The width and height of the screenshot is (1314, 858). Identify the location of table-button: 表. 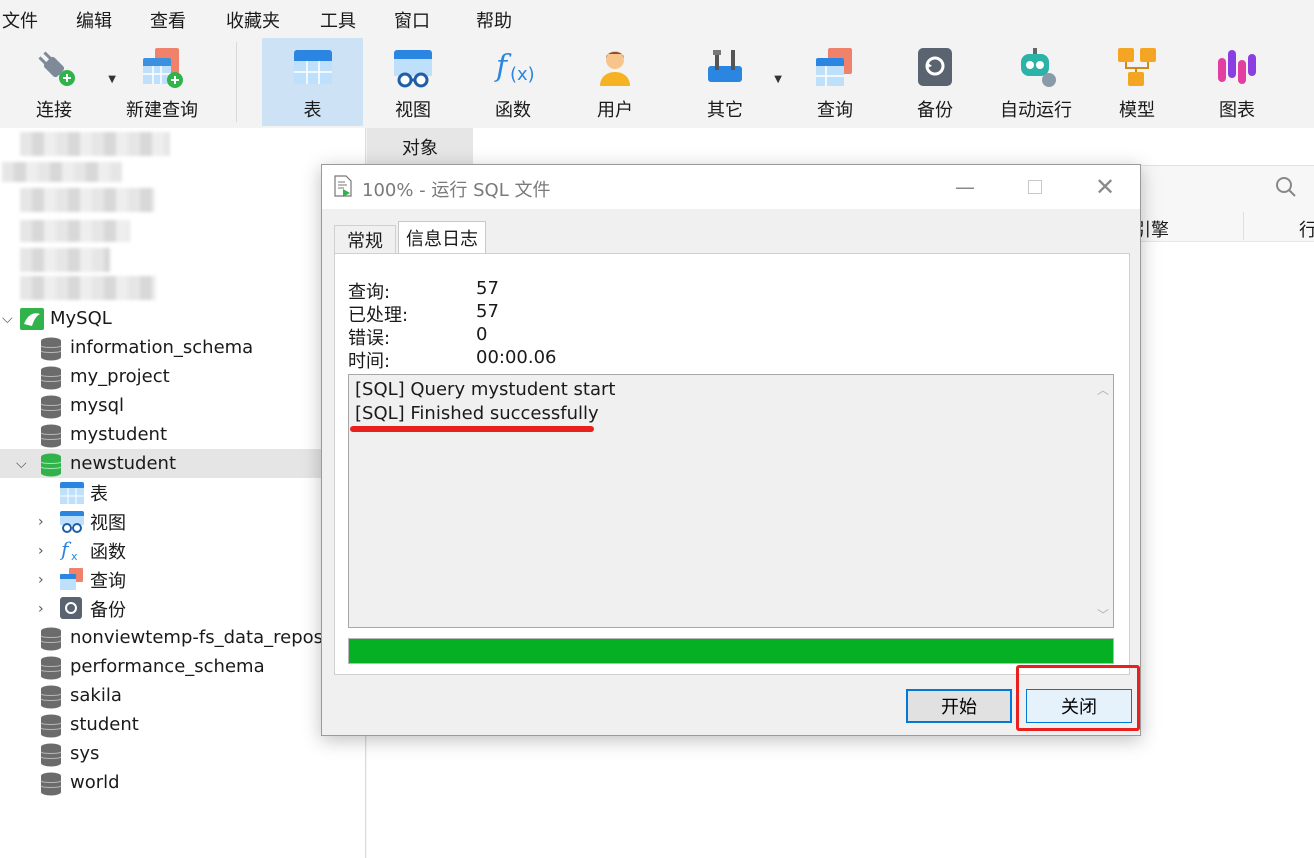
(312, 82).